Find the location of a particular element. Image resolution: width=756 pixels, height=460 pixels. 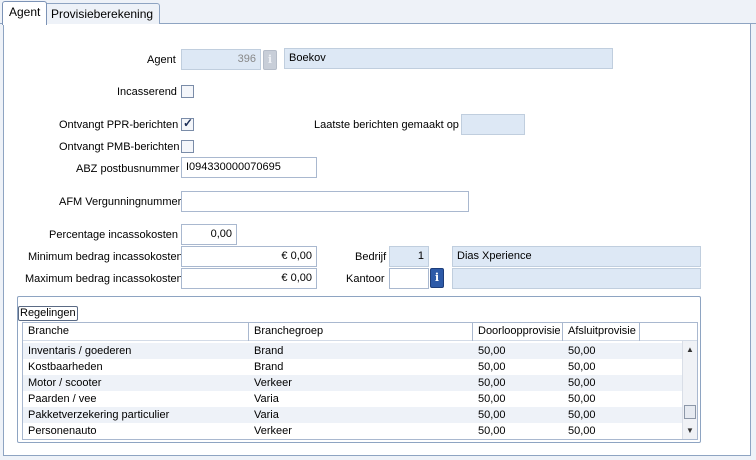

kantoor-name-field is located at coordinates (576, 278).